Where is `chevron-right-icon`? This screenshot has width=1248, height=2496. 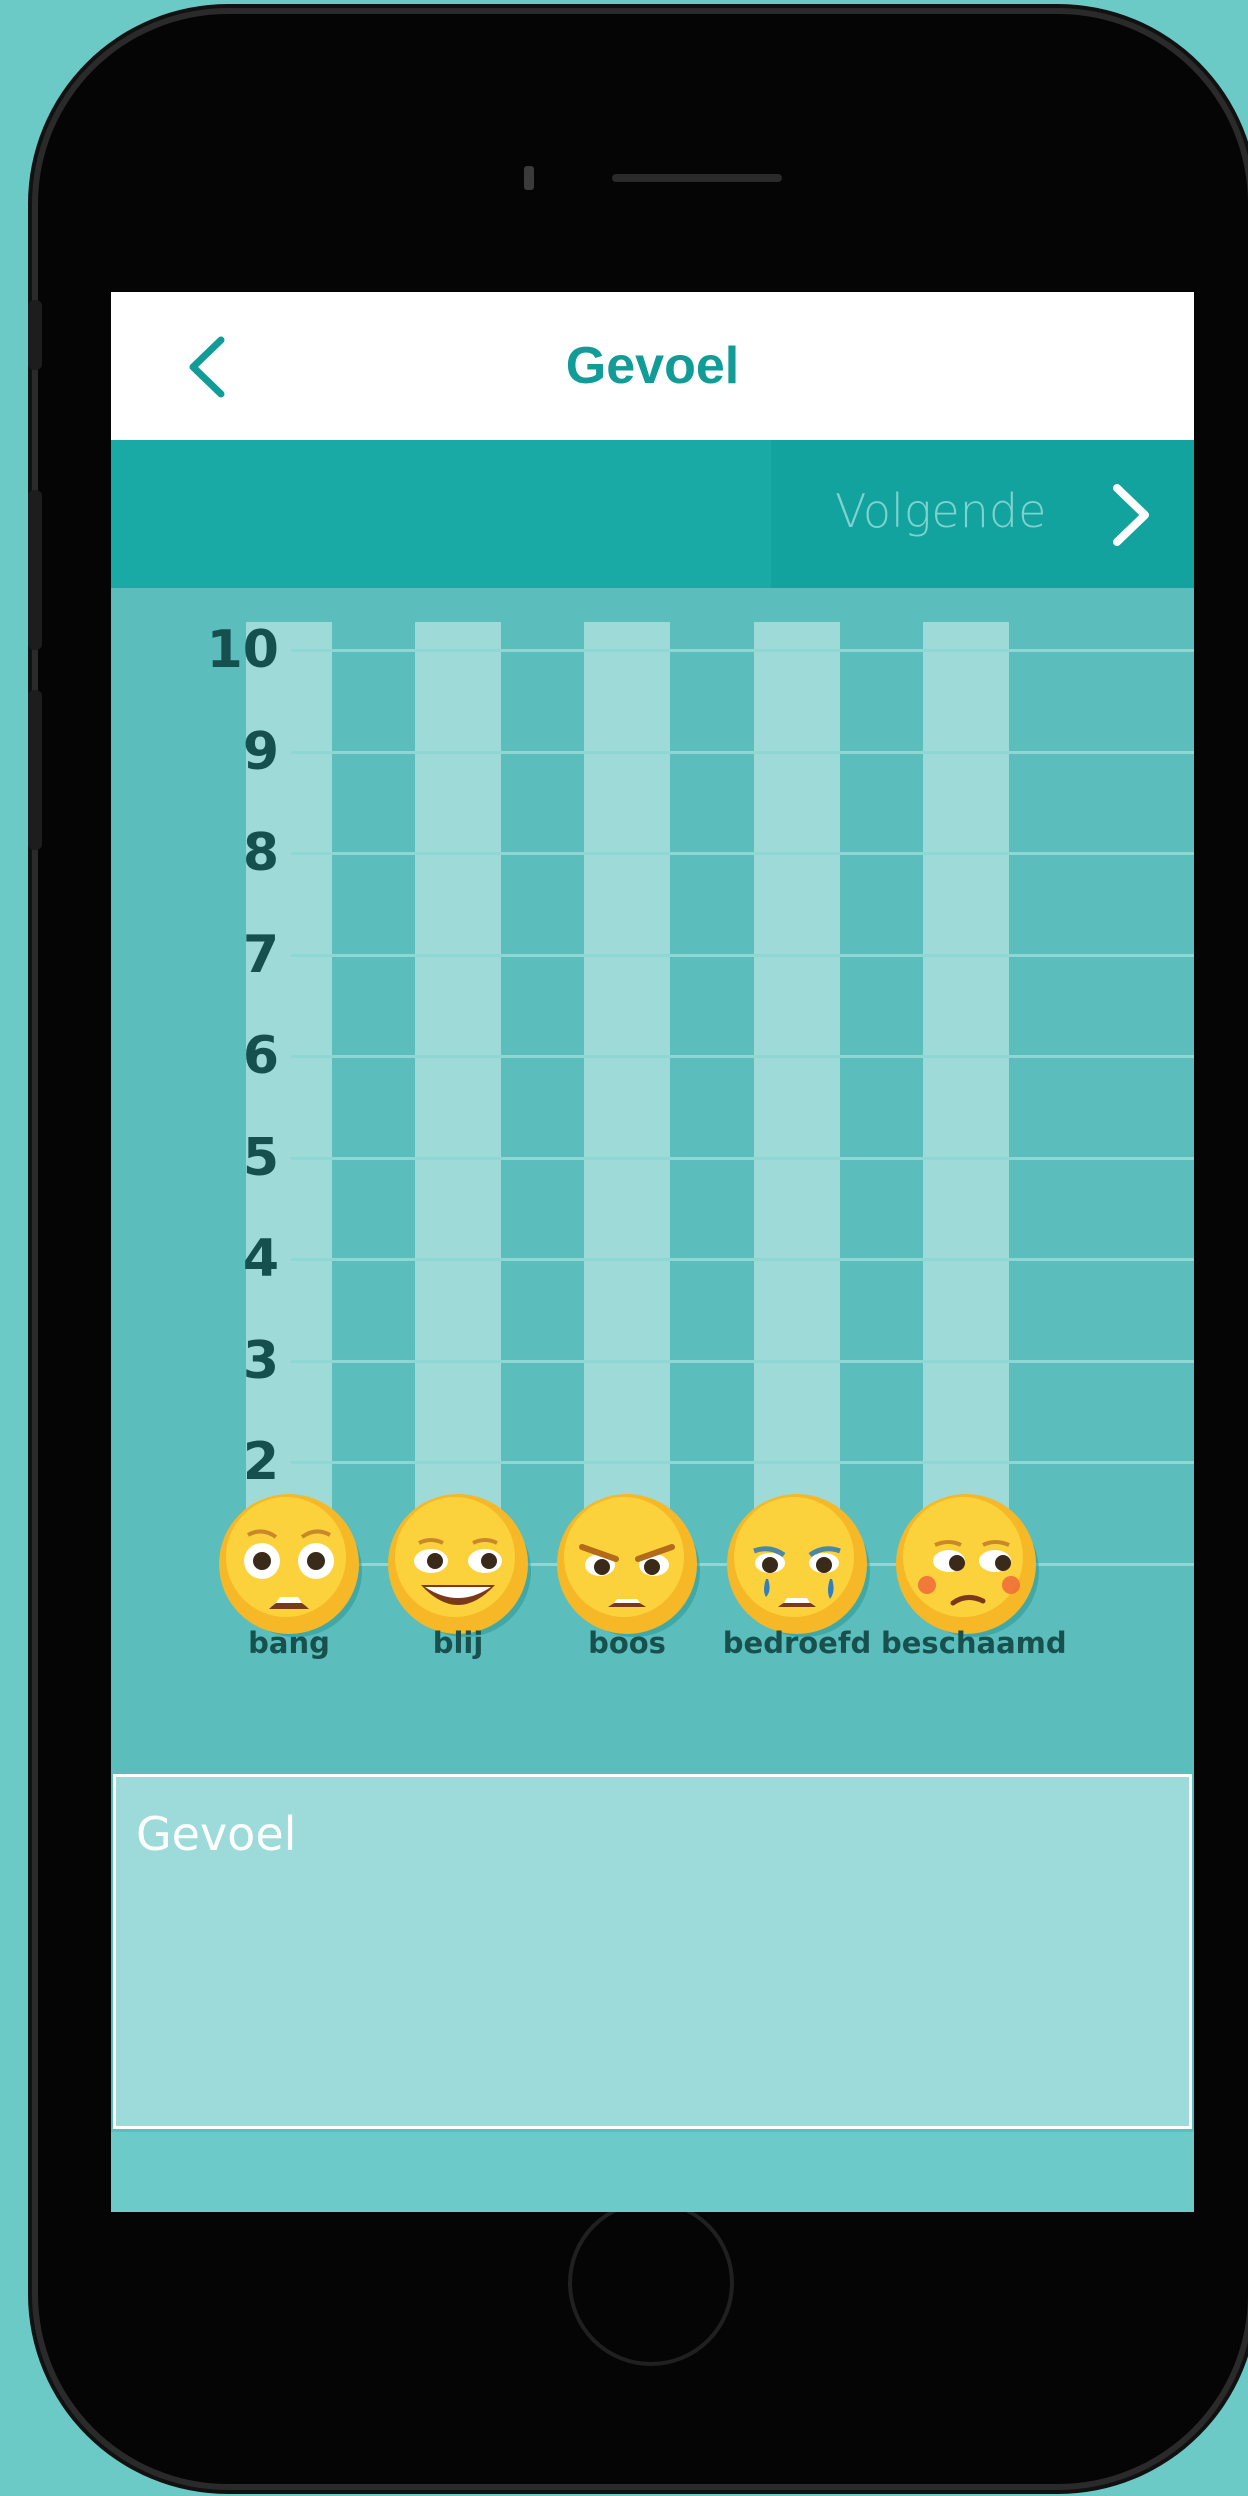
chevron-right-icon is located at coordinates (1131, 515).